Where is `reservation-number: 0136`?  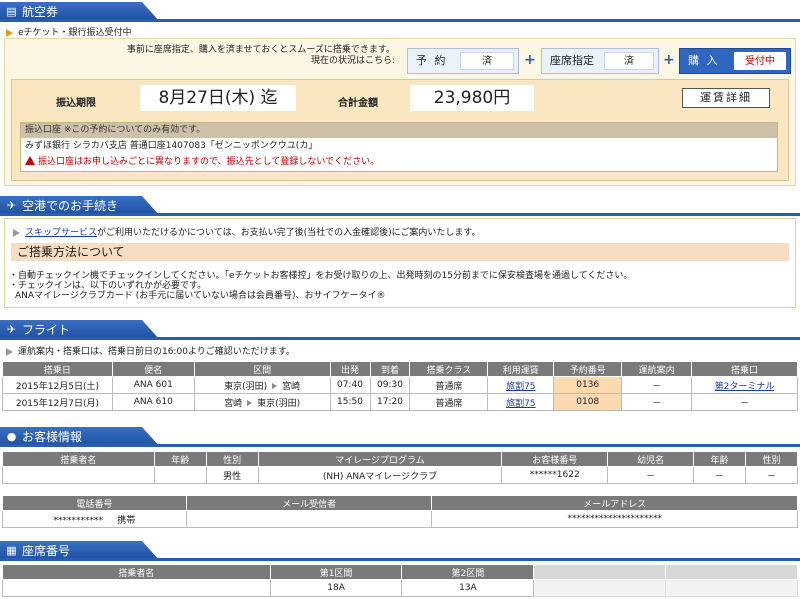 reservation-number: 0136 is located at coordinates (588, 385).